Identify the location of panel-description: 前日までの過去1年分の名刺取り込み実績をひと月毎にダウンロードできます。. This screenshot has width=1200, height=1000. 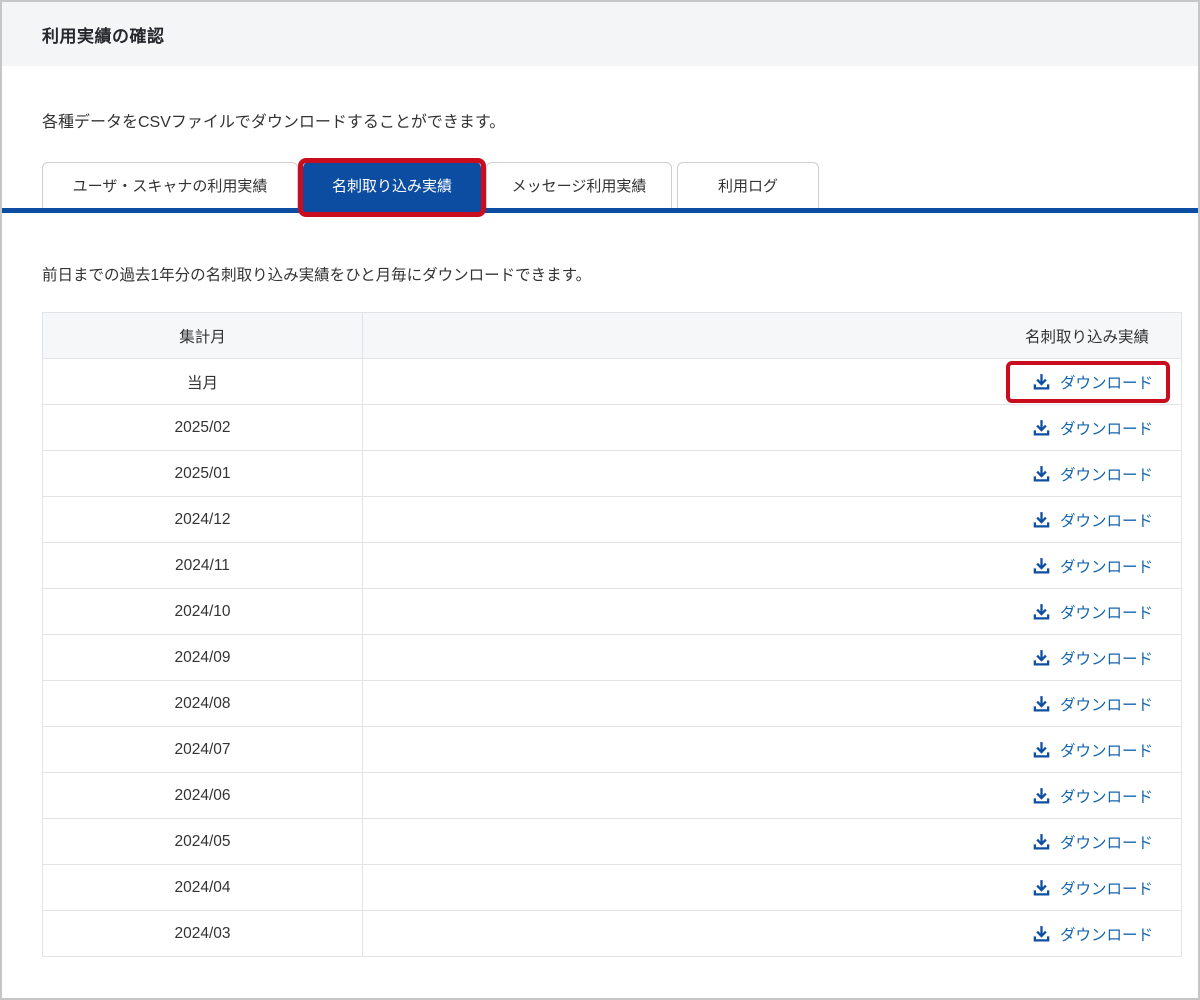
(317, 275).